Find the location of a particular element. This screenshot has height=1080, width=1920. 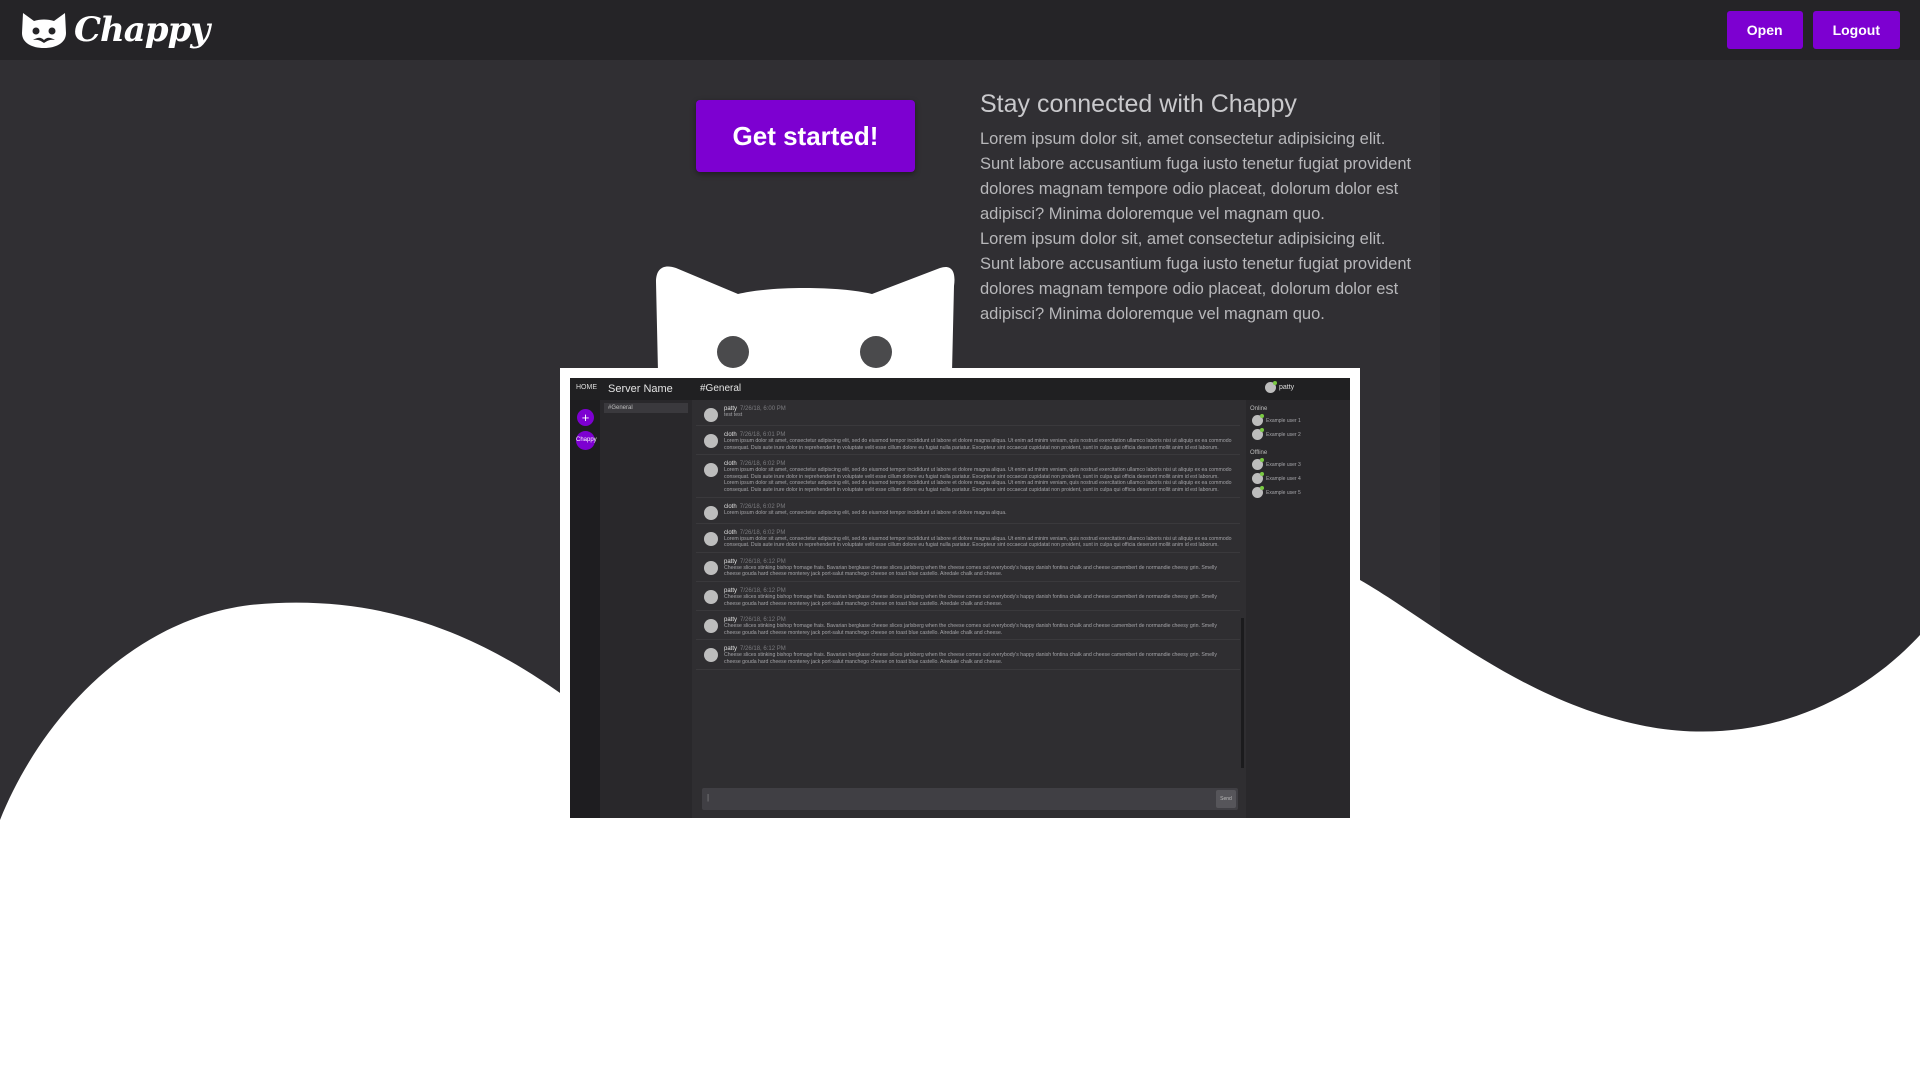

app-topbar: HOME Server Name #General patty is located at coordinates (960, 389).